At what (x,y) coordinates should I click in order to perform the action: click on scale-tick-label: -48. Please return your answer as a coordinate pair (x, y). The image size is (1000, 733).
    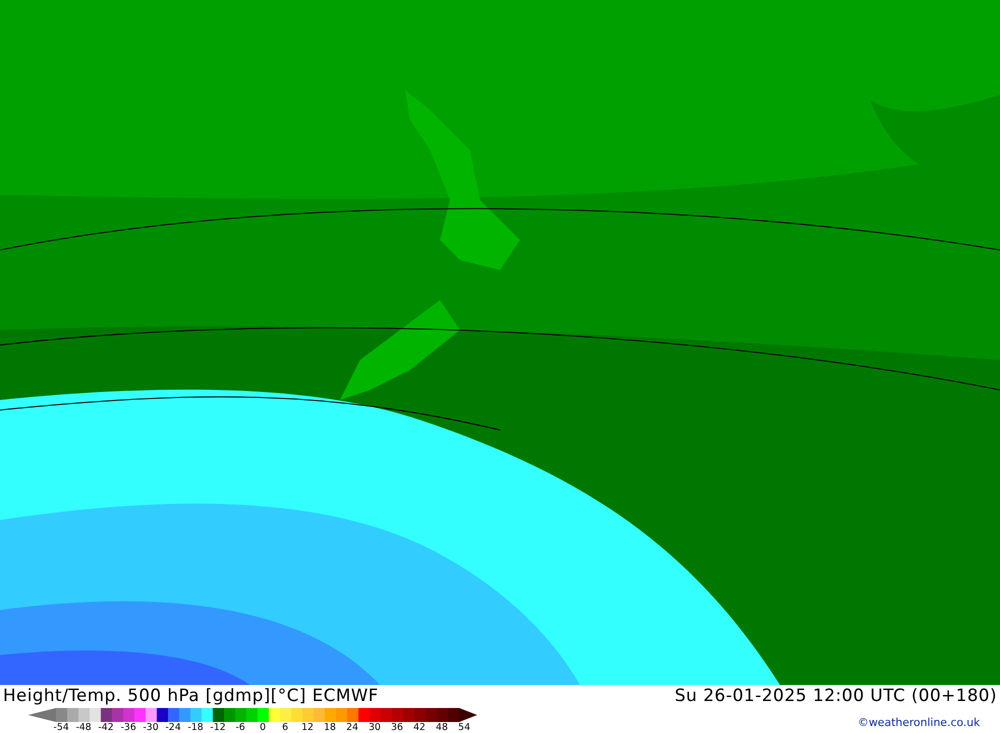
    Looking at the image, I should click on (83, 727).